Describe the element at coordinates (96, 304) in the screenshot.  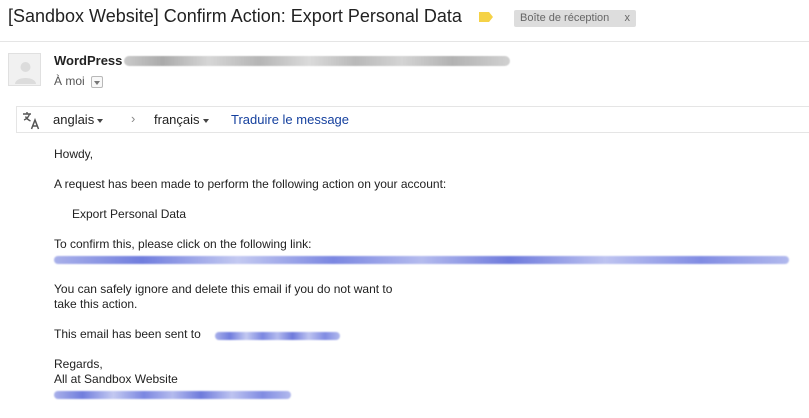
I see `ignore-text-line2: take this action.` at that location.